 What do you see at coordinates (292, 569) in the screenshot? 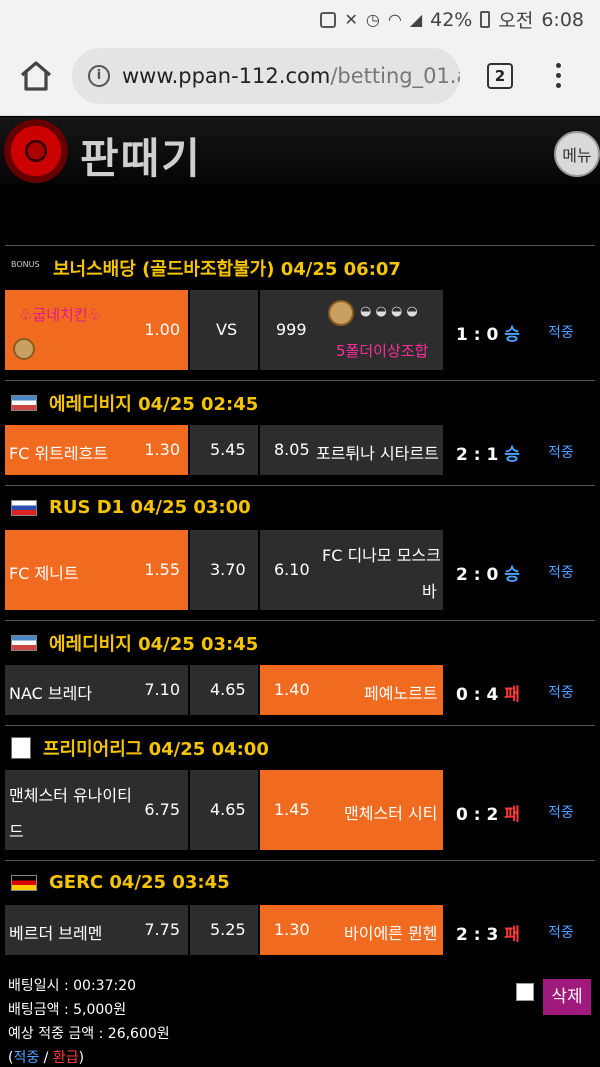
I see `away-odds: 6.10` at bounding box center [292, 569].